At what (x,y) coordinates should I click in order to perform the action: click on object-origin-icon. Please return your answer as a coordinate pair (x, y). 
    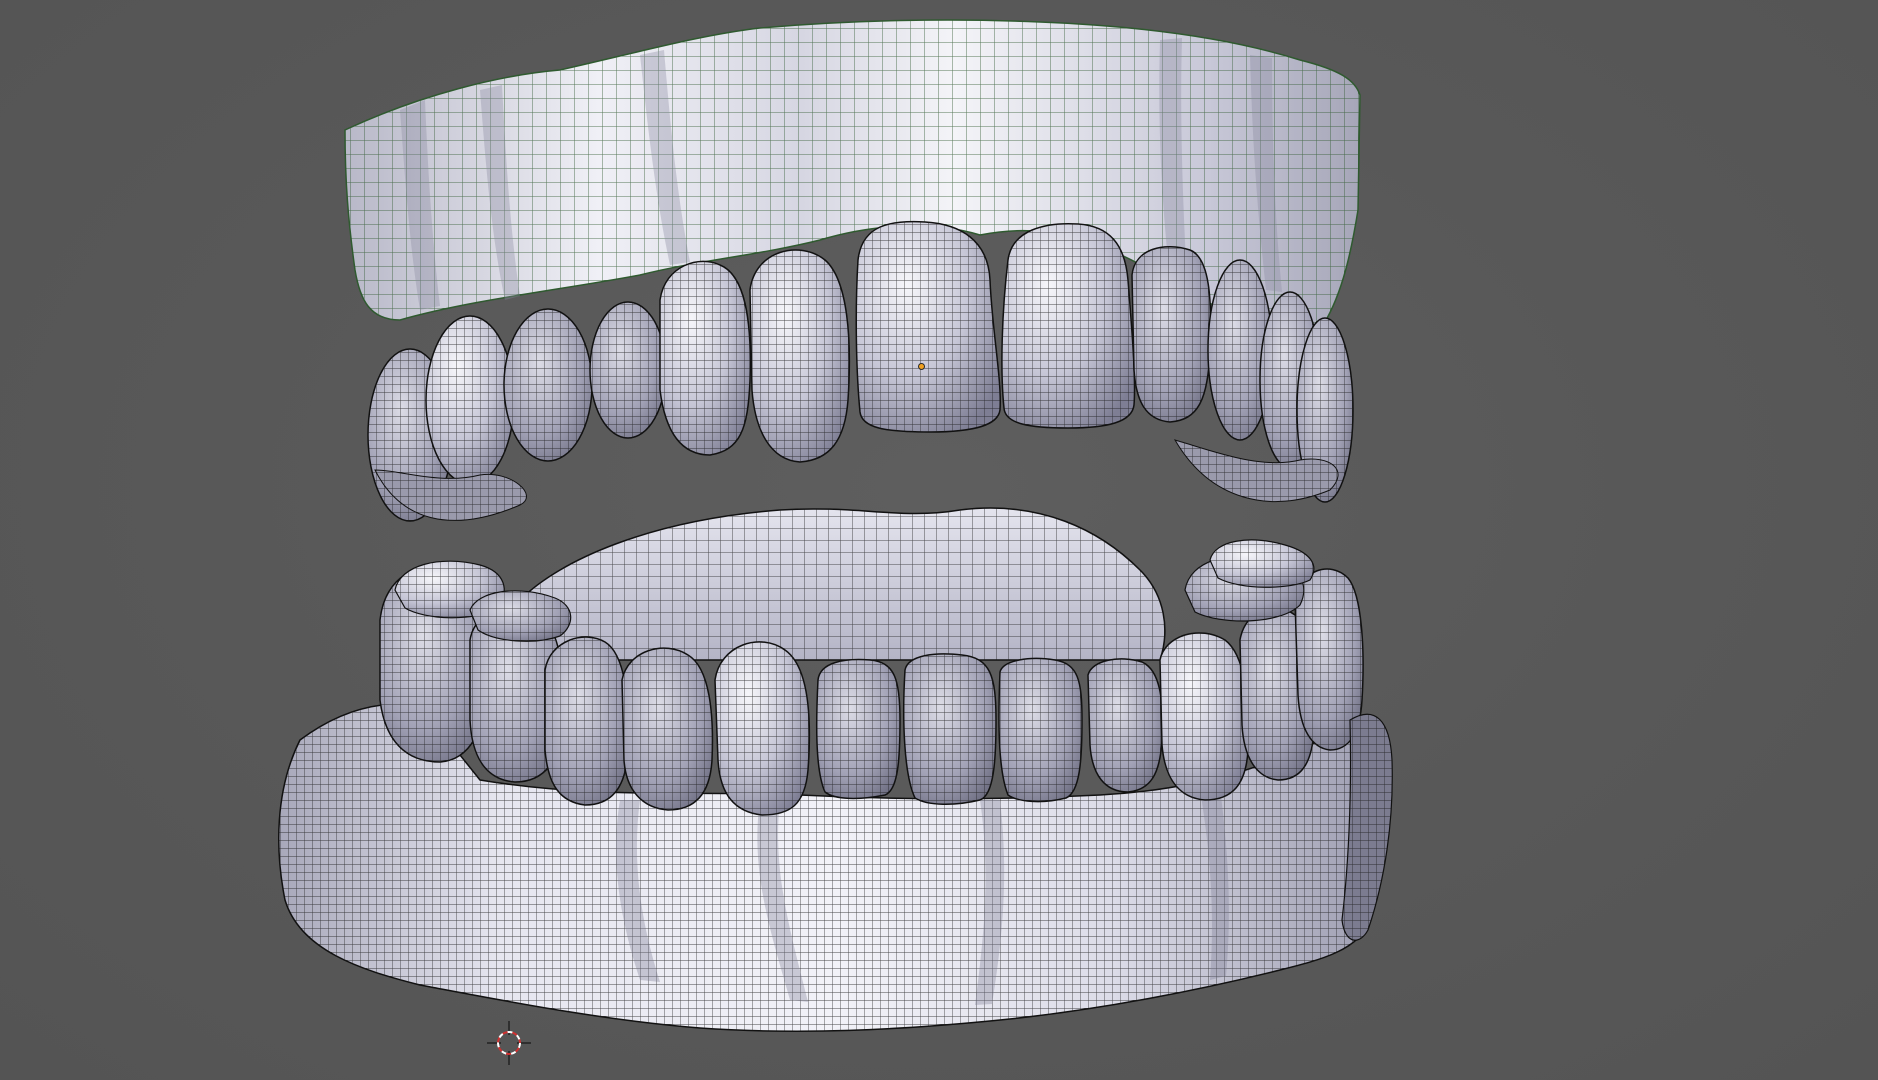
    Looking at the image, I should click on (921, 366).